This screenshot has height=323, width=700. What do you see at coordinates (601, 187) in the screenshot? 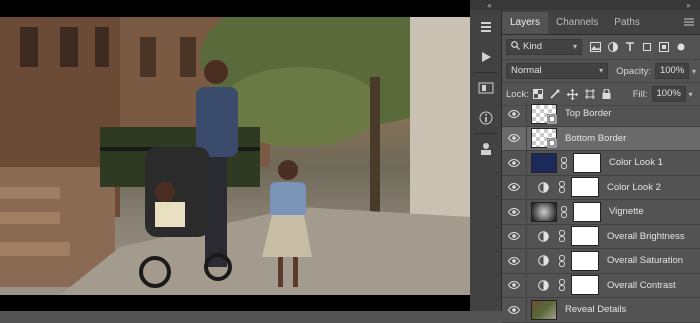
I see `layer-row: Color Look 2` at bounding box center [601, 187].